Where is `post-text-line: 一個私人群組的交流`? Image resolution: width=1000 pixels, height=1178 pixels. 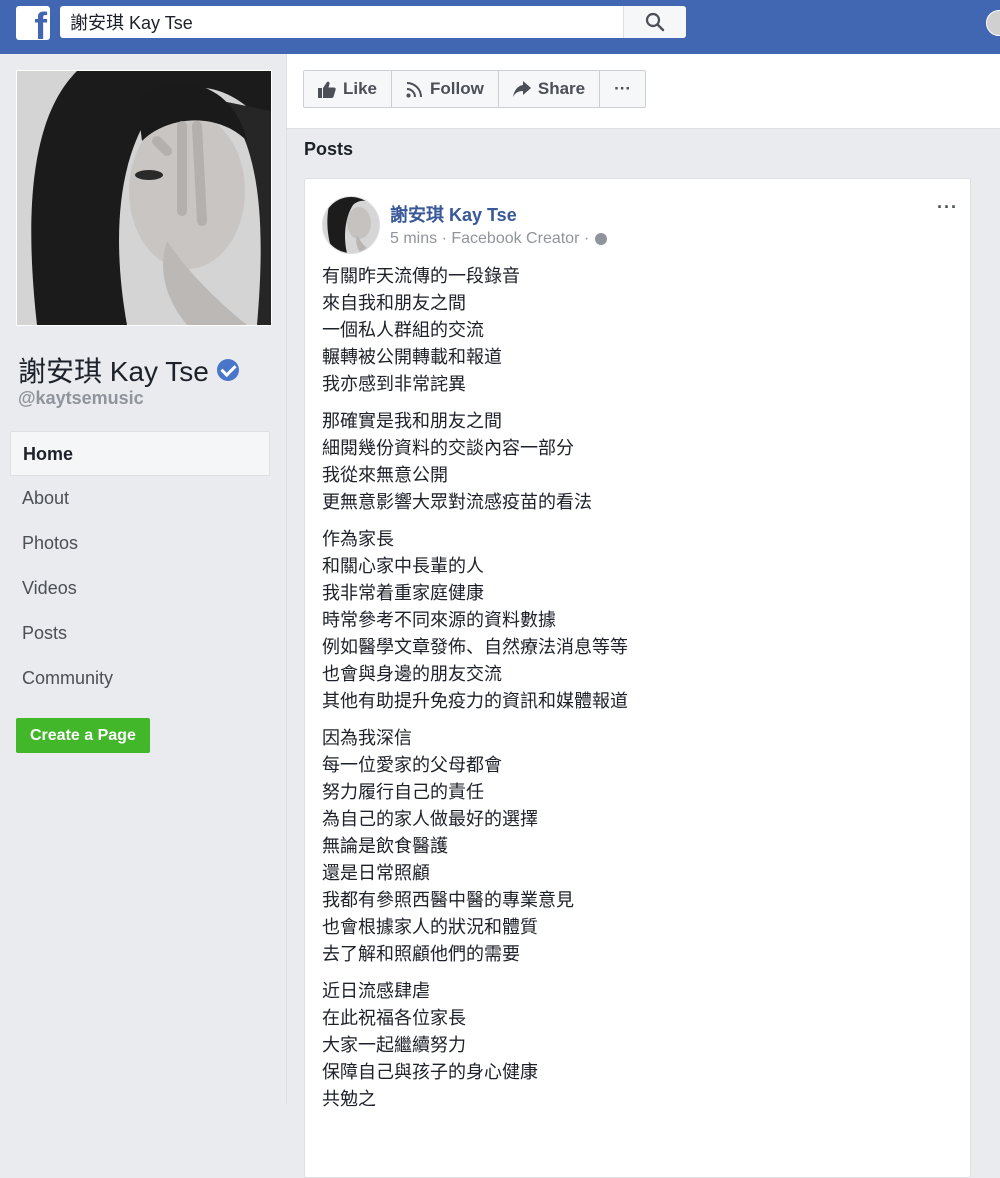 post-text-line: 一個私人群組的交流 is located at coordinates (403, 330).